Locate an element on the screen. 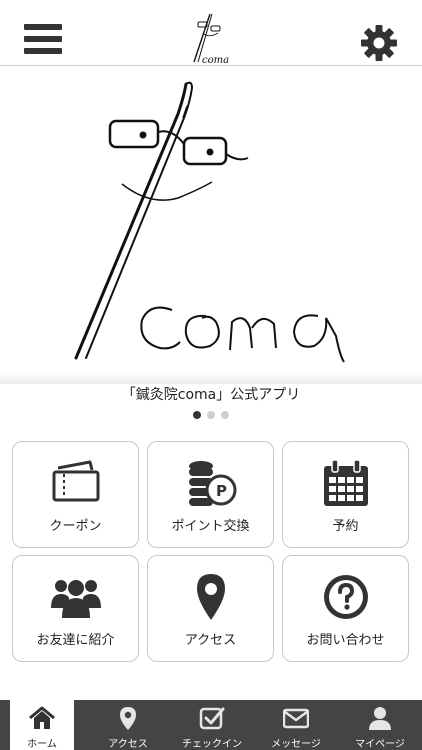  bottom-tab-bar: ホーム アクセス チェックイン メッセージ マイページ is located at coordinates (211, 725).